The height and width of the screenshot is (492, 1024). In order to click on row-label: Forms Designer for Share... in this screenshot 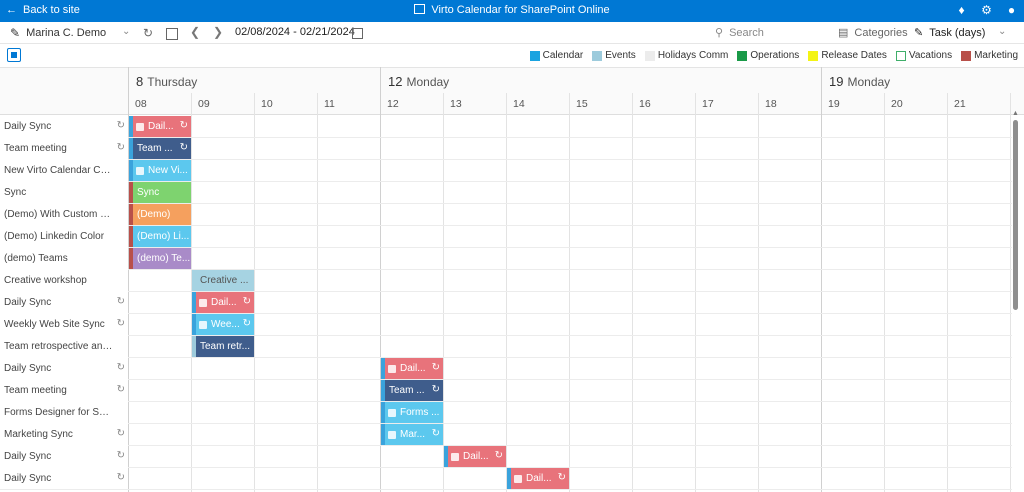, I will do `click(64, 412)`.